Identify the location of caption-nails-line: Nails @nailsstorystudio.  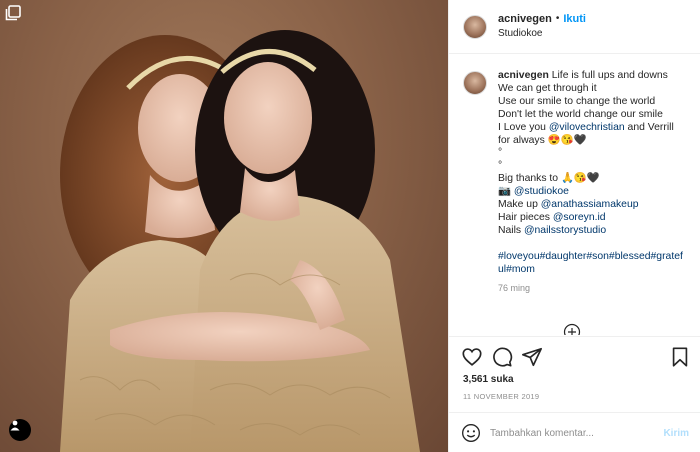
(593, 231).